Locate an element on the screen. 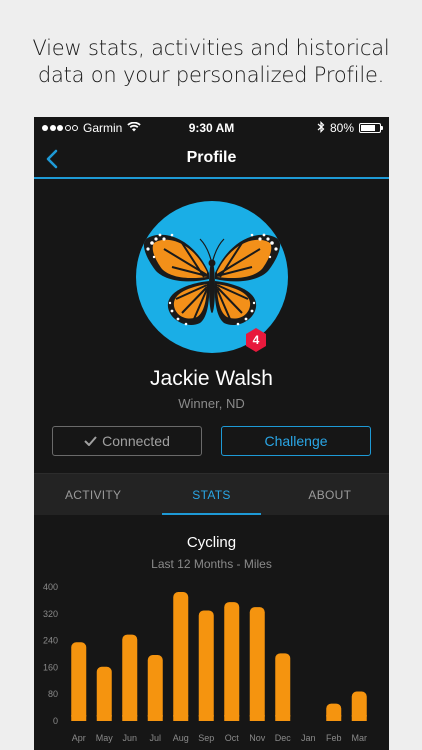 This screenshot has width=422, height=750. tab-activity: ACTIVITY is located at coordinates (93, 494).